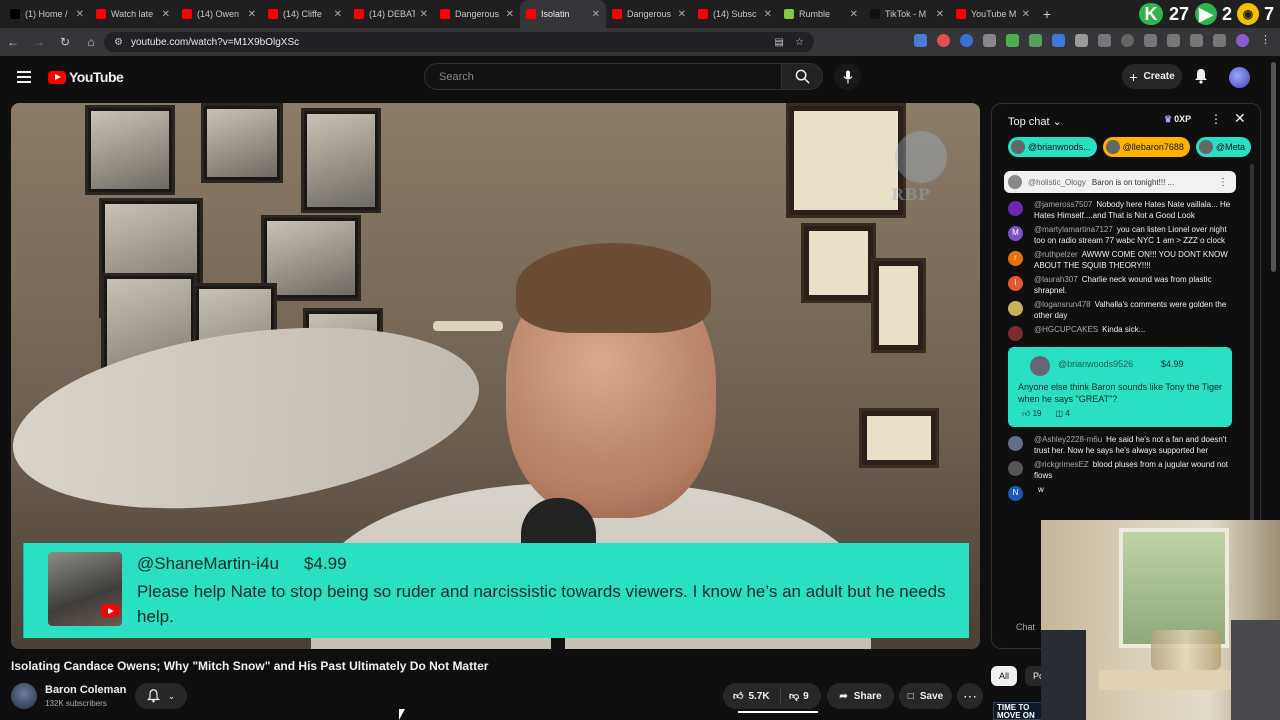 The height and width of the screenshot is (720, 1280). Describe the element at coordinates (993, 14) in the screenshot. I see `browser-tab: YouTube M ✕` at that location.